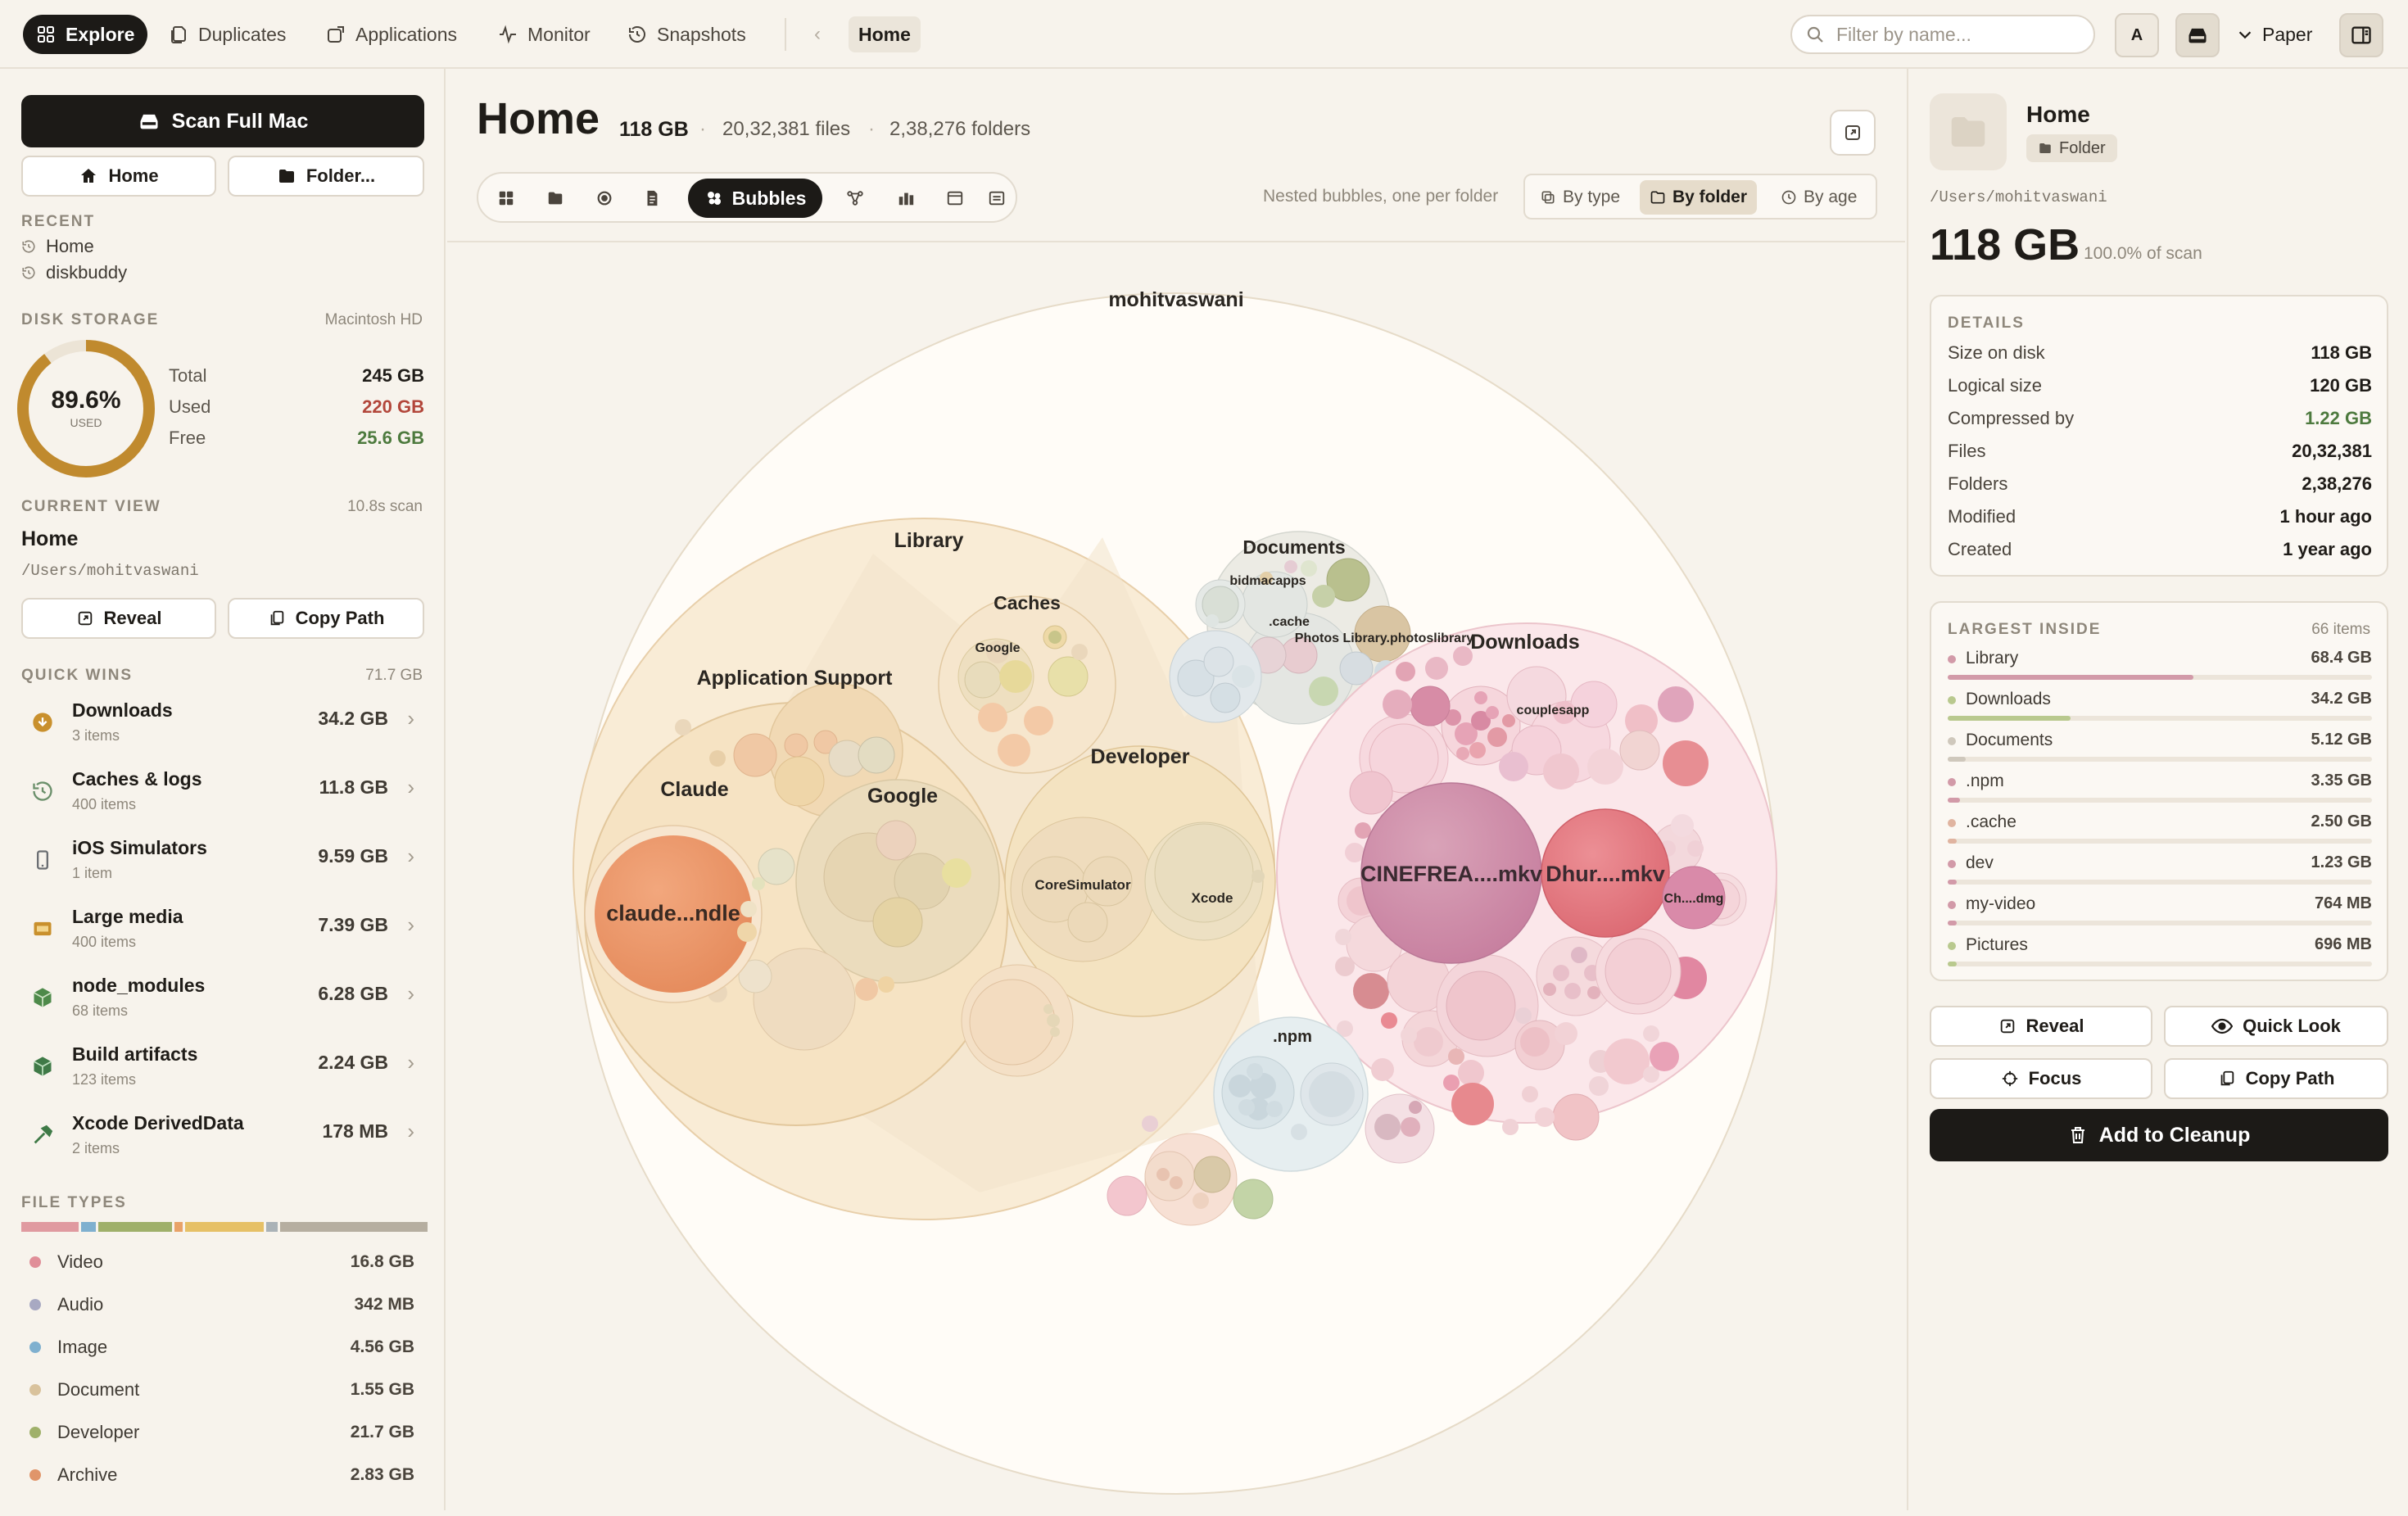  I want to click on quick-win-downloads: Downloads 3 items 34.2 GB ›, so click(222, 724).